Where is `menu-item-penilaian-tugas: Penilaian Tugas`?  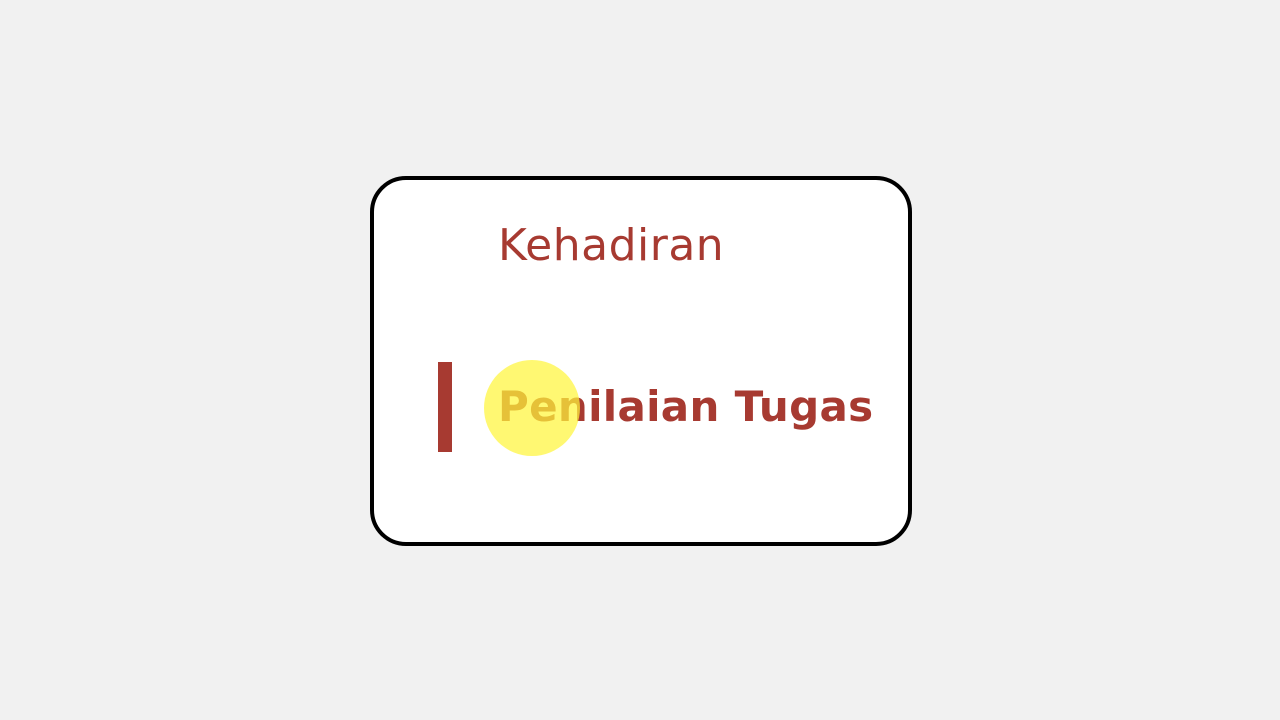
menu-item-penilaian-tugas: Penilaian Tugas is located at coordinates (685, 407).